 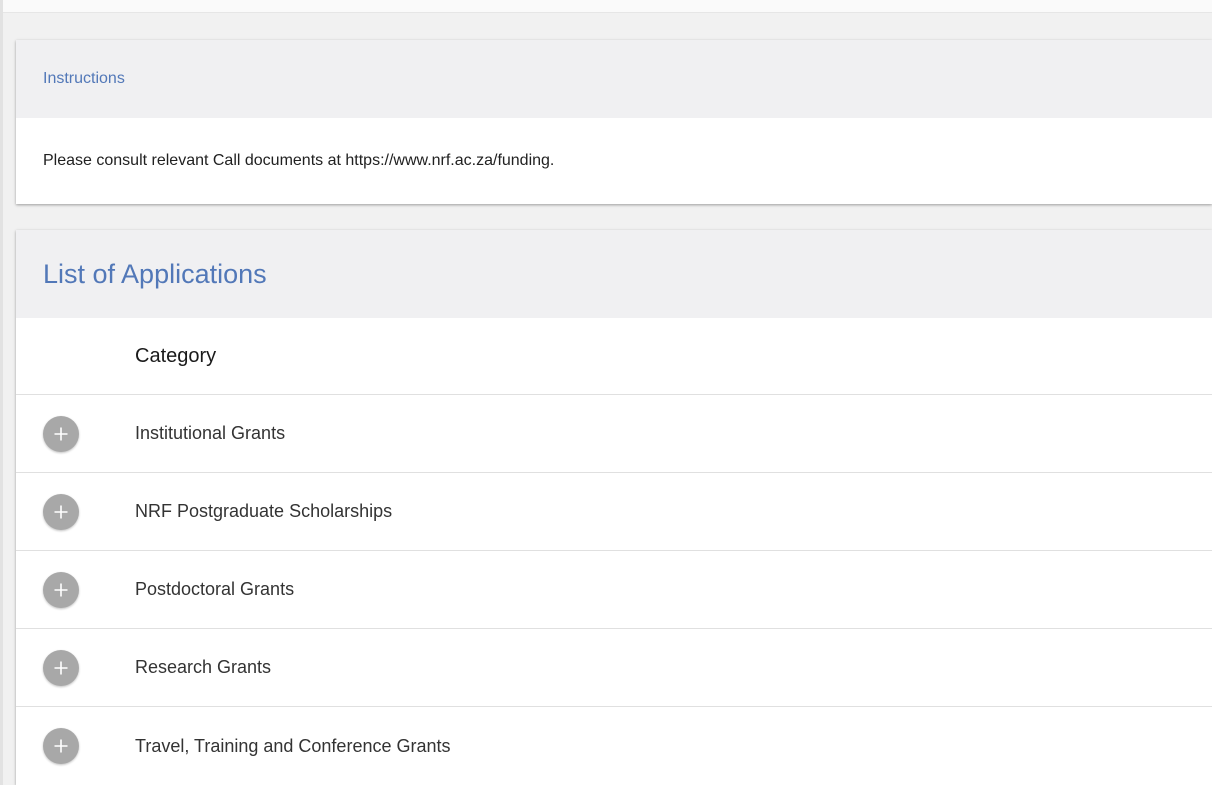 I want to click on category-row-label: Institutional Grants, so click(x=210, y=433).